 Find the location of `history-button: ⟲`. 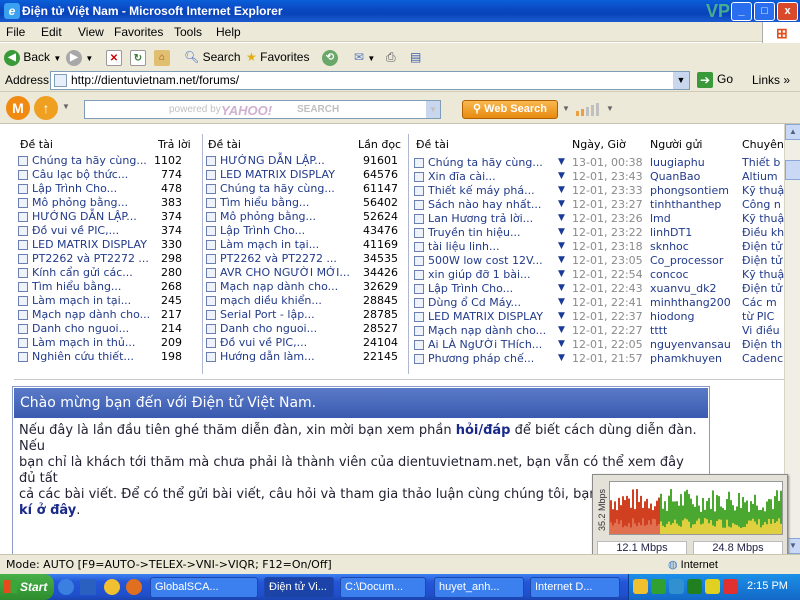

history-button: ⟲ is located at coordinates (330, 57).